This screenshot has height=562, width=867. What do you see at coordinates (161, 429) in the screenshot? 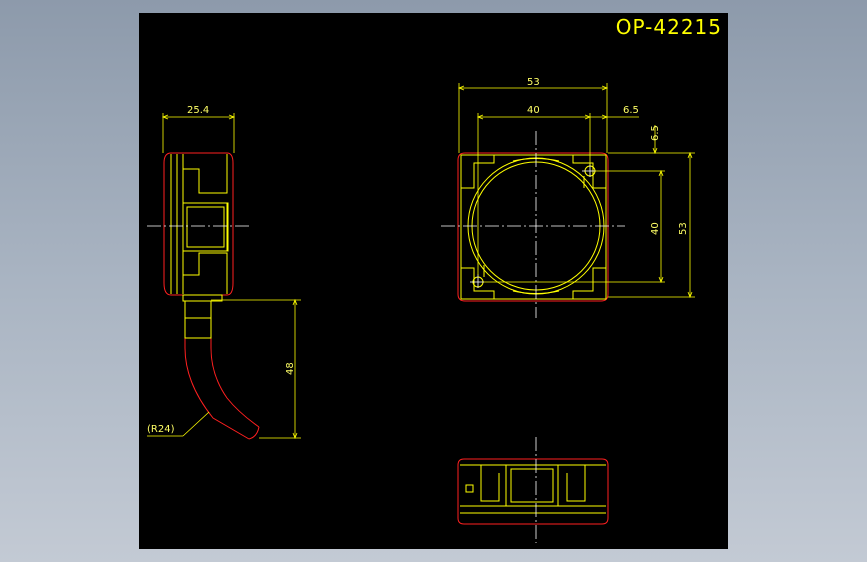
I see `bend-radius-label: (R24)` at bounding box center [161, 429].